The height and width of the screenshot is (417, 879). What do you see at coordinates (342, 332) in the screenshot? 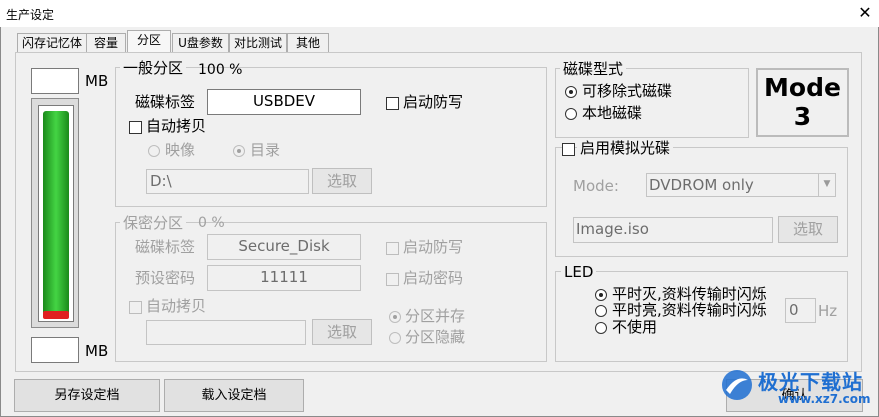
I see `secure-select-button: 选取` at bounding box center [342, 332].